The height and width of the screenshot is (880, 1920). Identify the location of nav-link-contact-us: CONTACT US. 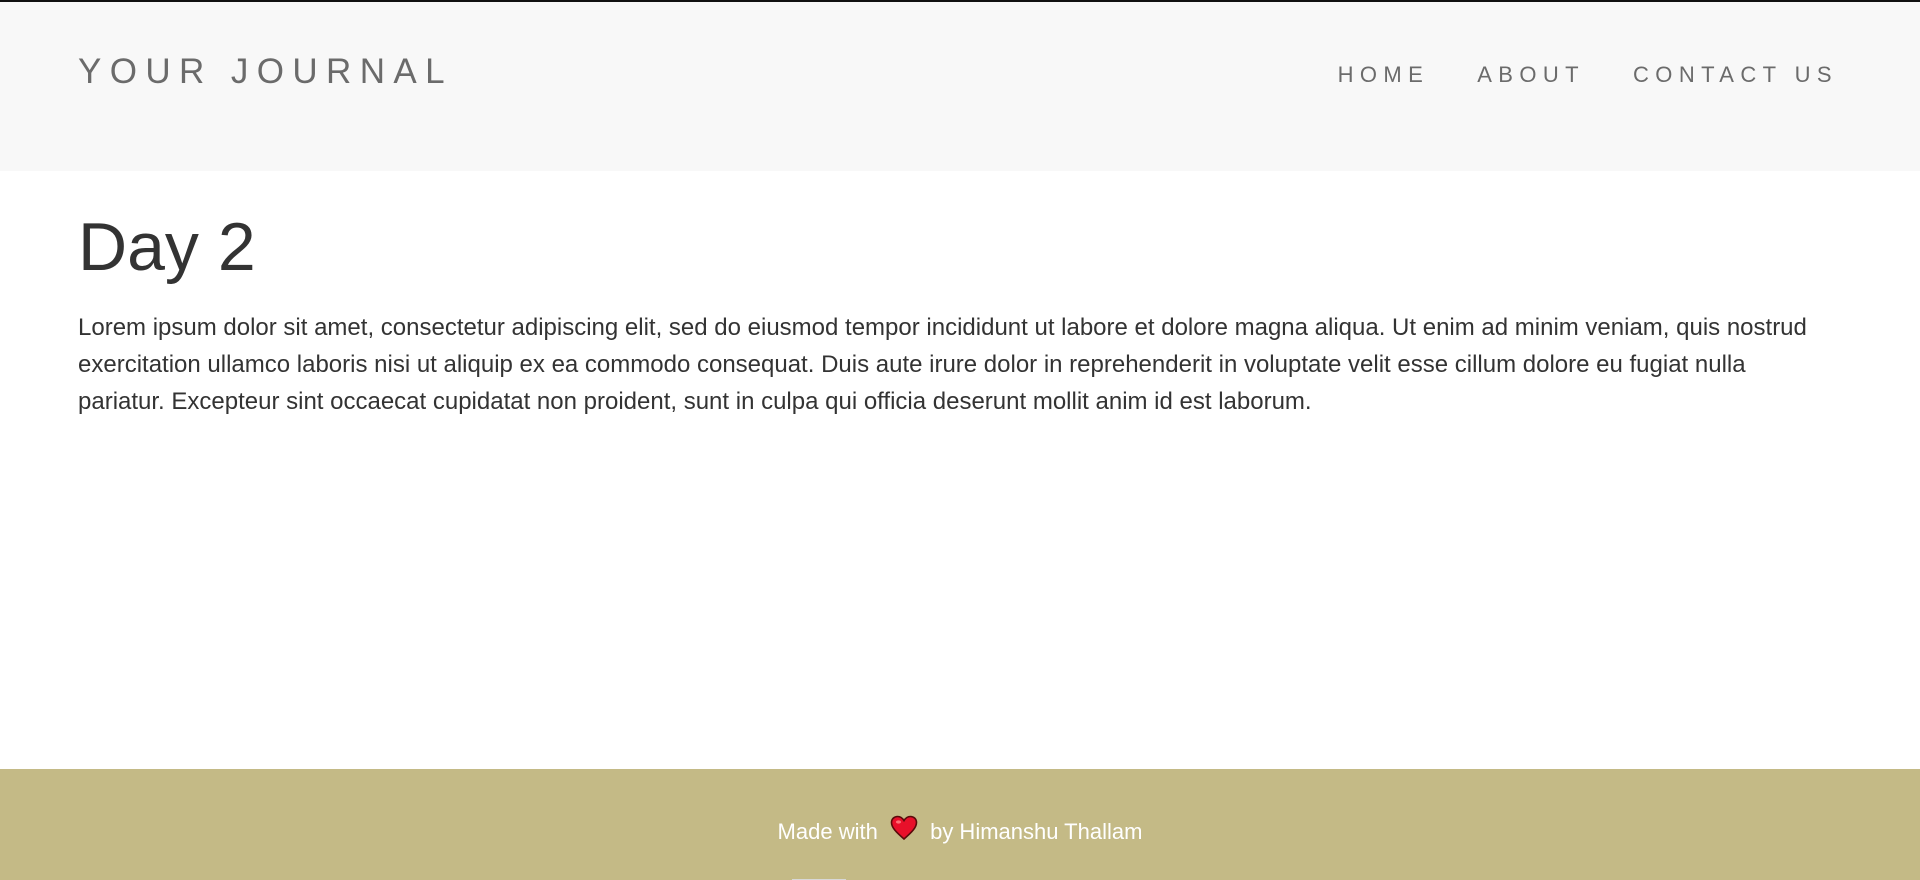
(1735, 75).